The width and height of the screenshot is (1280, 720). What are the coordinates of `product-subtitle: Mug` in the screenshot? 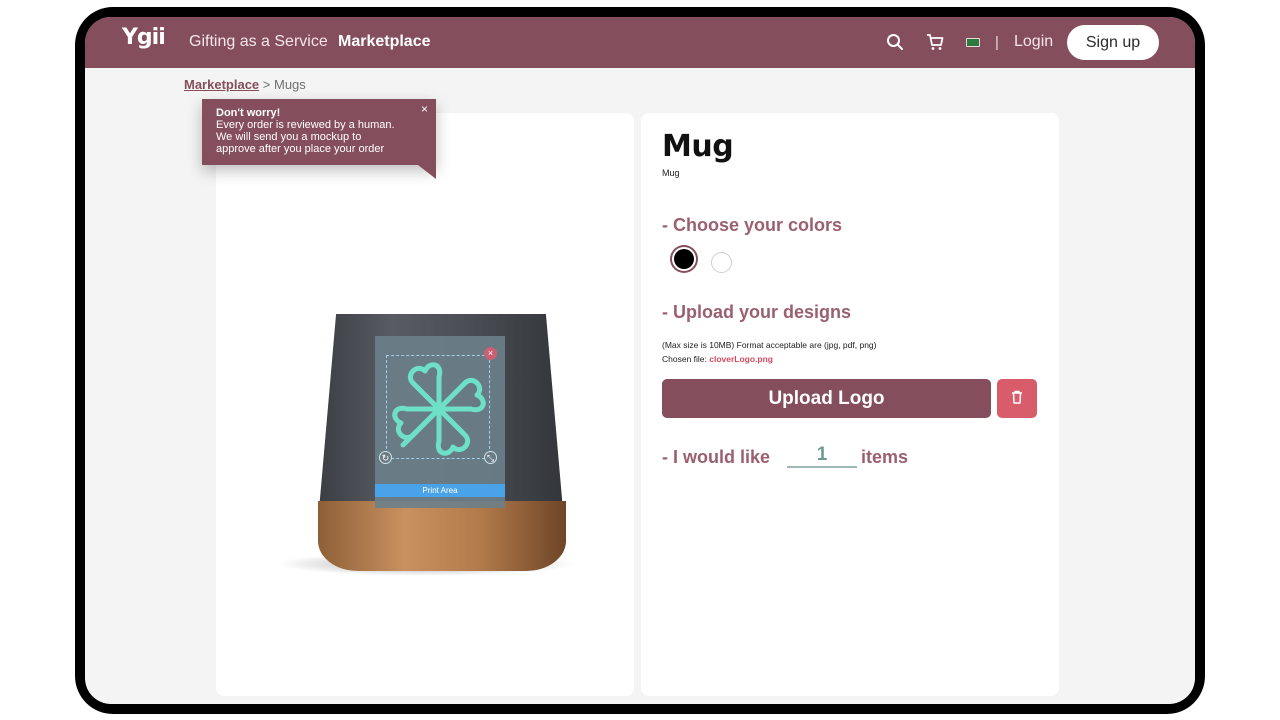 It's located at (671, 173).